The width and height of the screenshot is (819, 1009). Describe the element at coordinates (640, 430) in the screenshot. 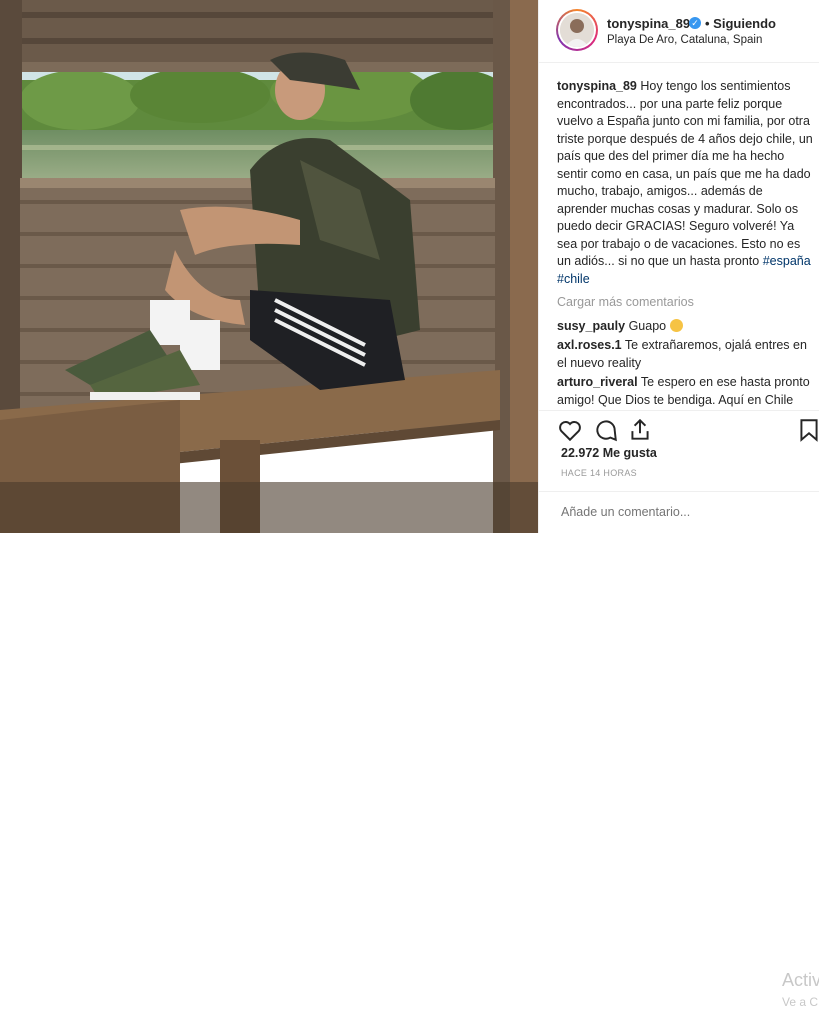

I see `share-icon` at that location.